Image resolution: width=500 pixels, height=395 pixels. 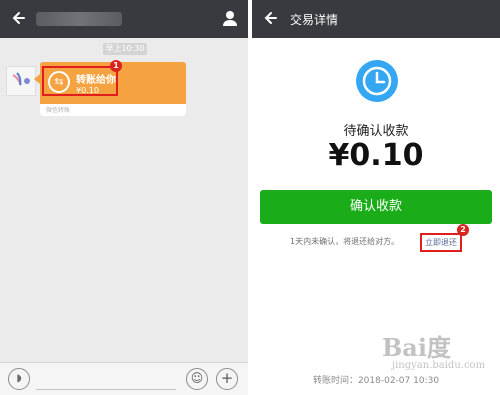 I want to click on step-marker-2: 2, so click(x=463, y=230).